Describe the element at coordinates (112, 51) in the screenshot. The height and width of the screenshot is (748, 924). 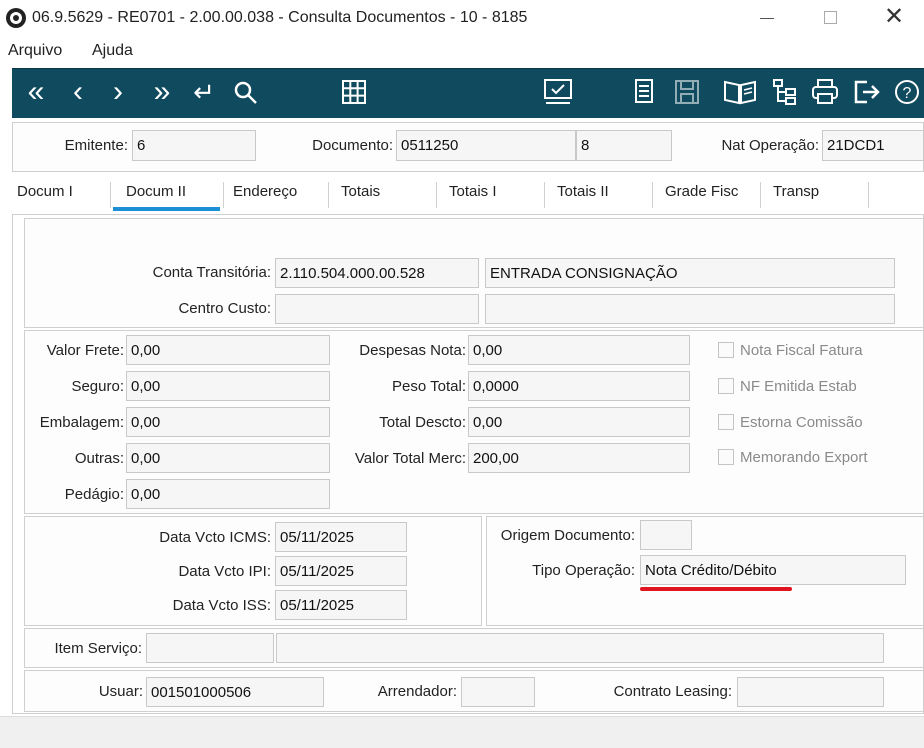
I see `menu-ajuda: Ajuda` at that location.